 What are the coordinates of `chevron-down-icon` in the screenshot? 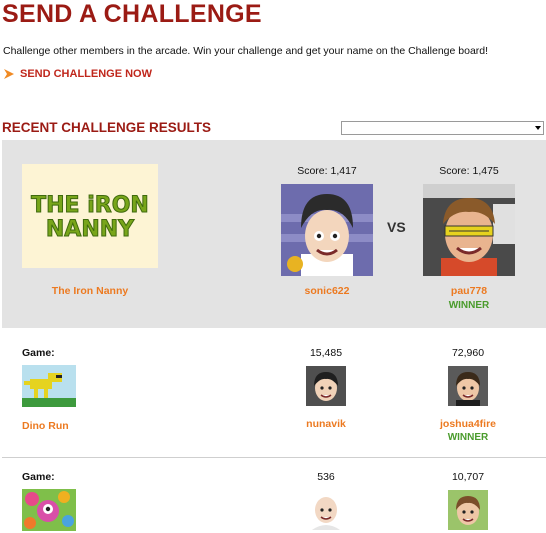 It's located at (538, 128).